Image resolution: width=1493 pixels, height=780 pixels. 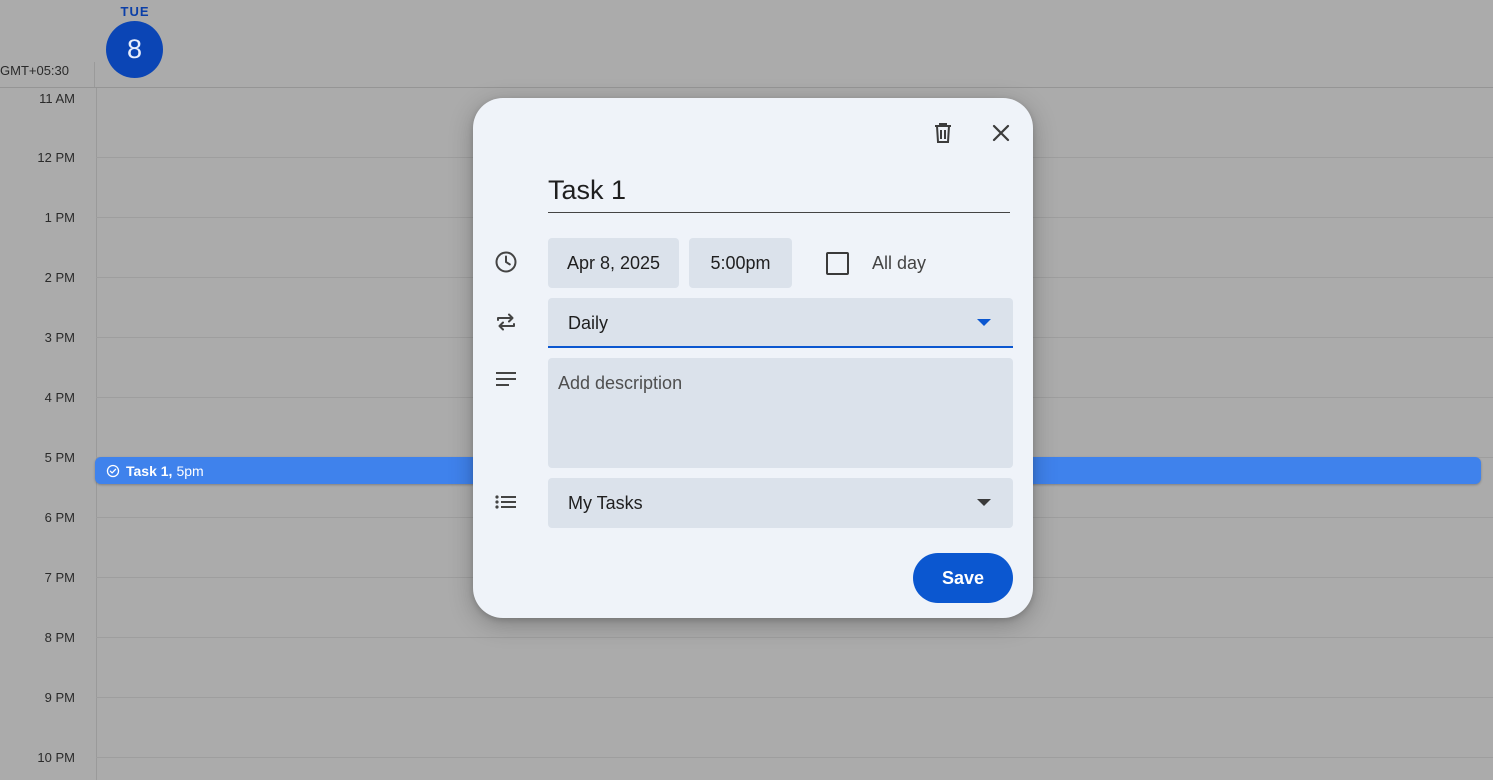 I want to click on hour-row: 9 PM, so click(x=746, y=727).